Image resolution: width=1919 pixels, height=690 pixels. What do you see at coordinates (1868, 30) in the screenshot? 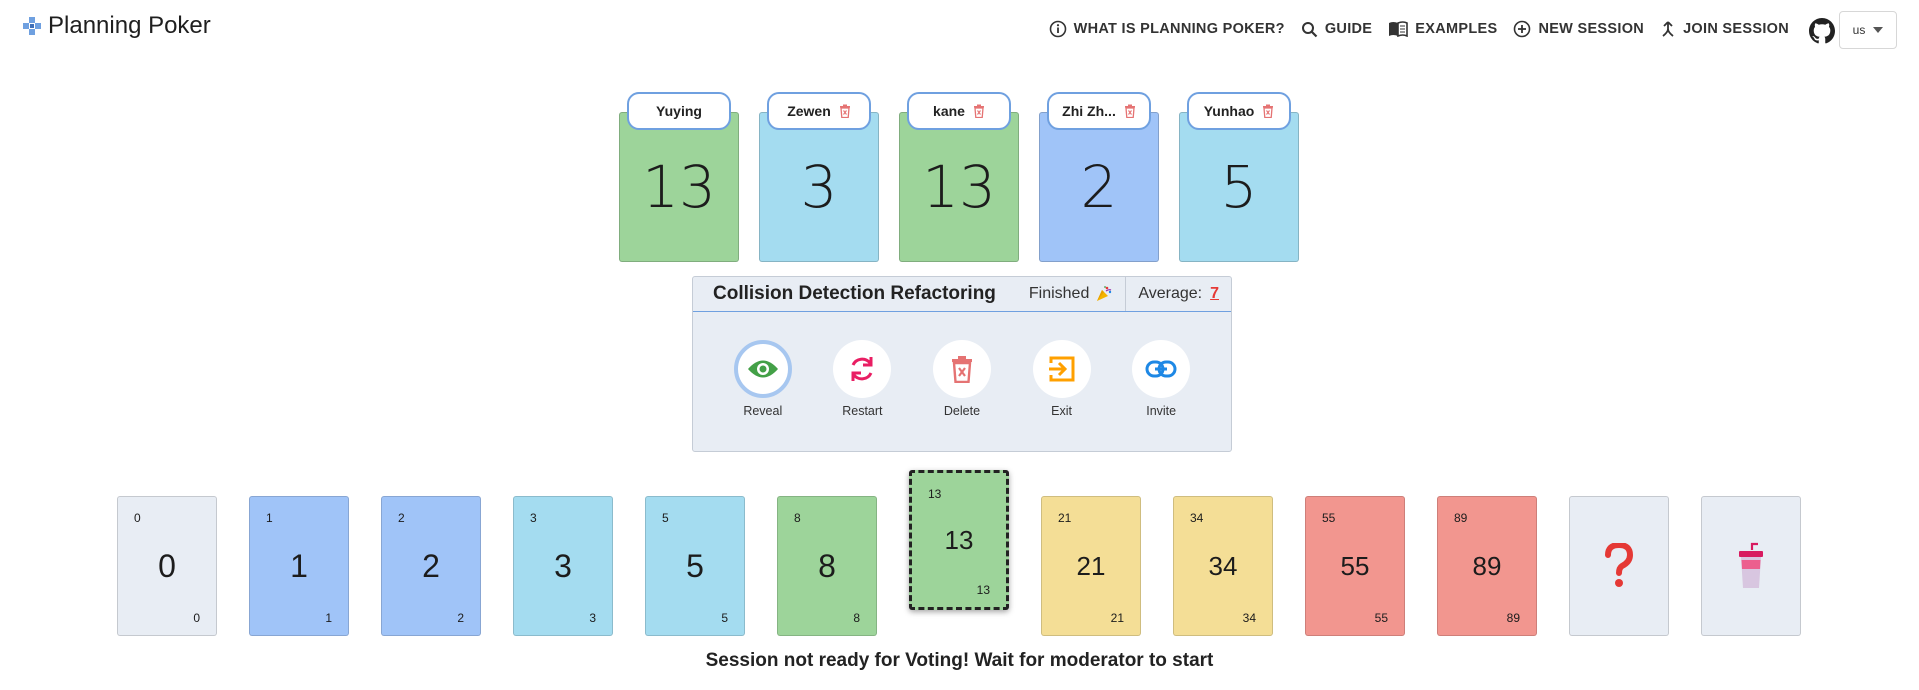
I see `language-select: us` at bounding box center [1868, 30].